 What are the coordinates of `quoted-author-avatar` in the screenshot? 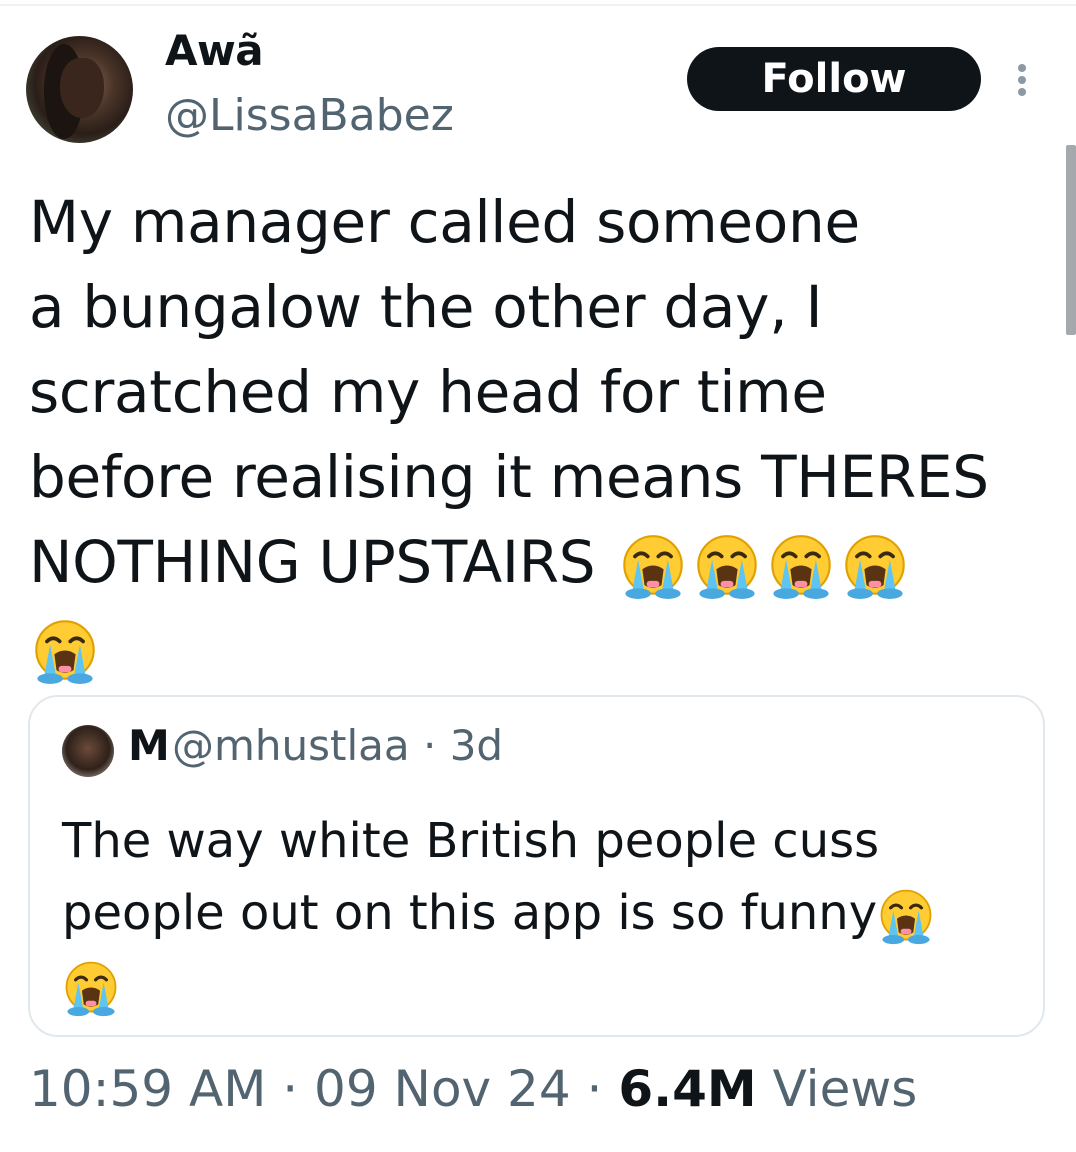 It's located at (88, 751).